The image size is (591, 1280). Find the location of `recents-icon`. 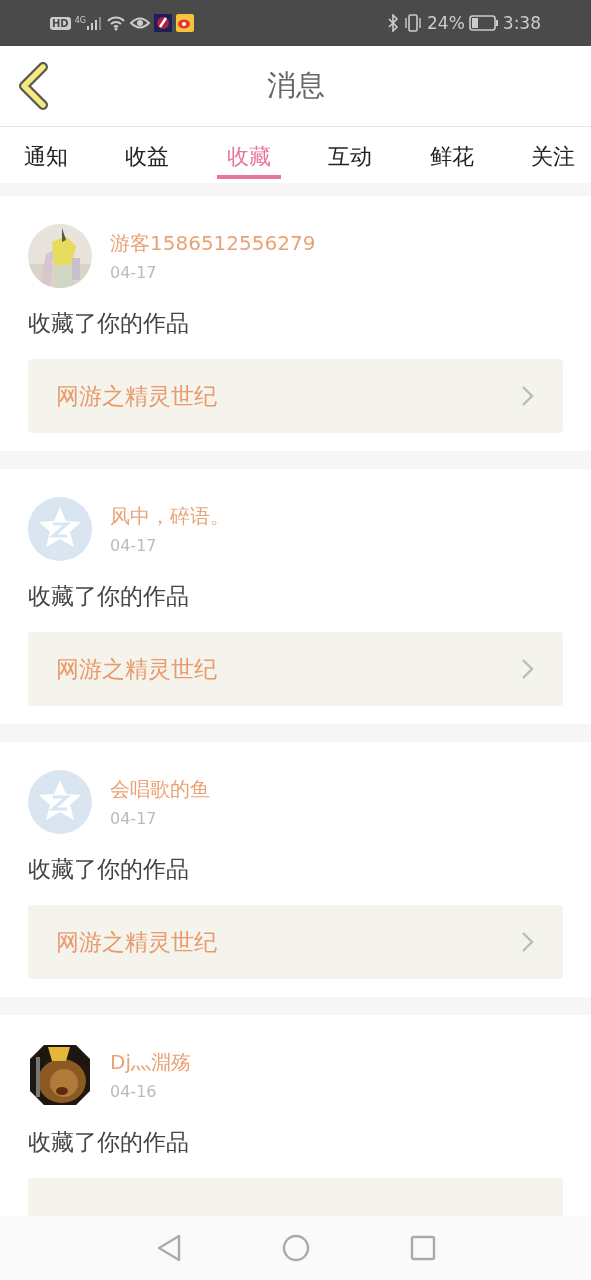

recents-icon is located at coordinates (422, 1248).